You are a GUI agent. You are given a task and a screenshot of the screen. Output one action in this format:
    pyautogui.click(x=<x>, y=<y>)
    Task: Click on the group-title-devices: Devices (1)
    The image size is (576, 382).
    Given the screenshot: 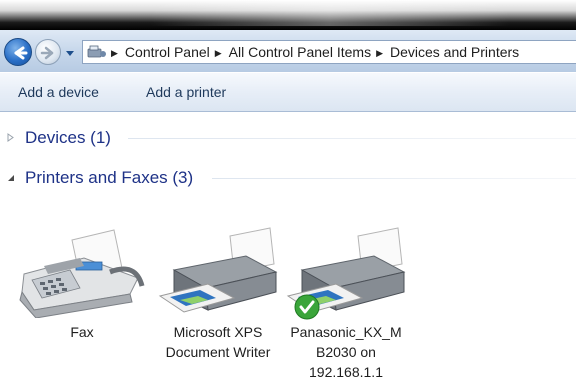 What is the action you would take?
    pyautogui.click(x=68, y=137)
    